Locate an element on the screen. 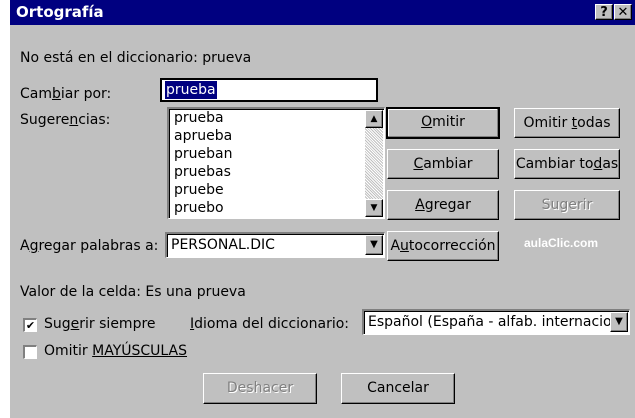 This screenshot has width=635, height=418. add-words-label: Agregar palabras a: is located at coordinates (89, 246).